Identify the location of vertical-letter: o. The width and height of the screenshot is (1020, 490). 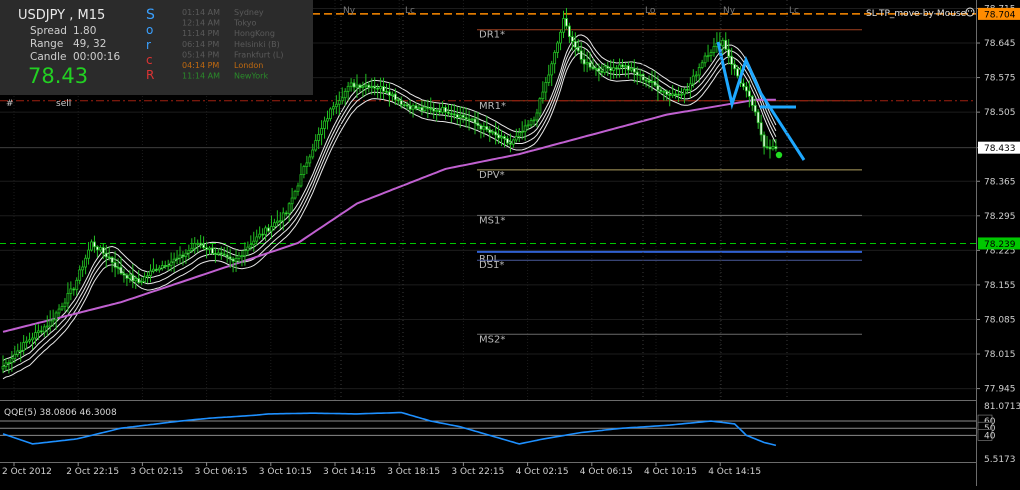
(149, 30).